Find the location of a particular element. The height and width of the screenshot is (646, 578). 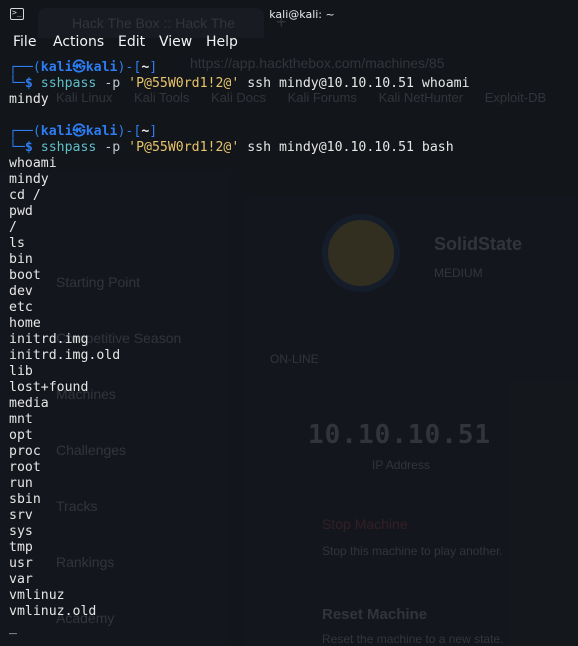

output-line: mnt is located at coordinates (21, 419).